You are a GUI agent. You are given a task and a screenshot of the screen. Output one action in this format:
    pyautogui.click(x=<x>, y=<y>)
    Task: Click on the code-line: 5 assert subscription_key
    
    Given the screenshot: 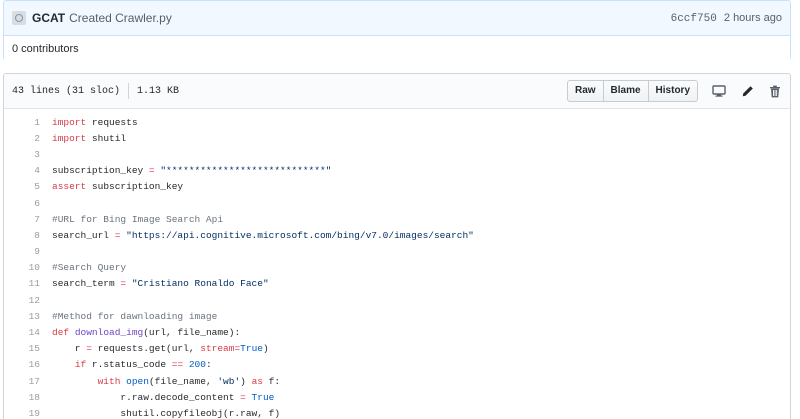 What is the action you would take?
    pyautogui.click(x=397, y=187)
    